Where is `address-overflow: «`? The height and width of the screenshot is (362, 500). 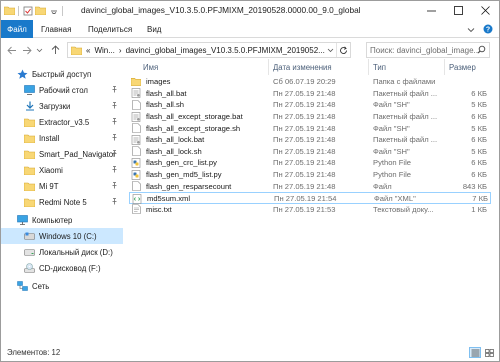
address-overflow: « is located at coordinates (88, 50).